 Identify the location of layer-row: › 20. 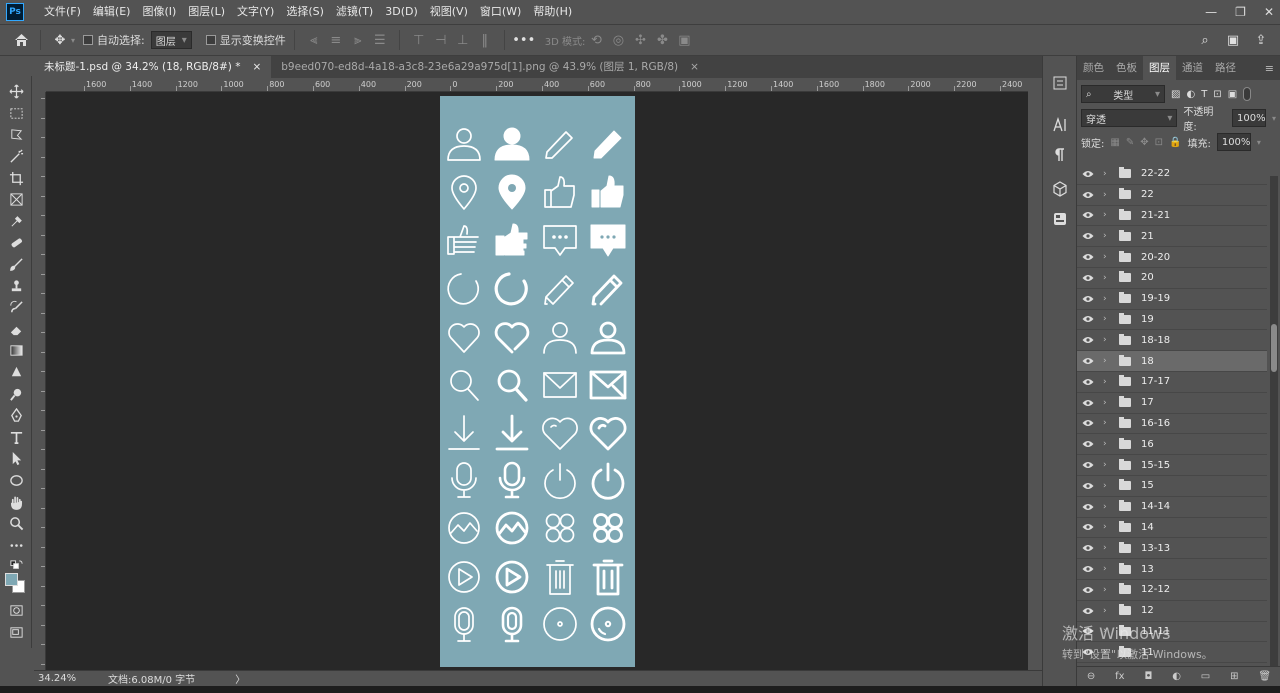
(1172, 278).